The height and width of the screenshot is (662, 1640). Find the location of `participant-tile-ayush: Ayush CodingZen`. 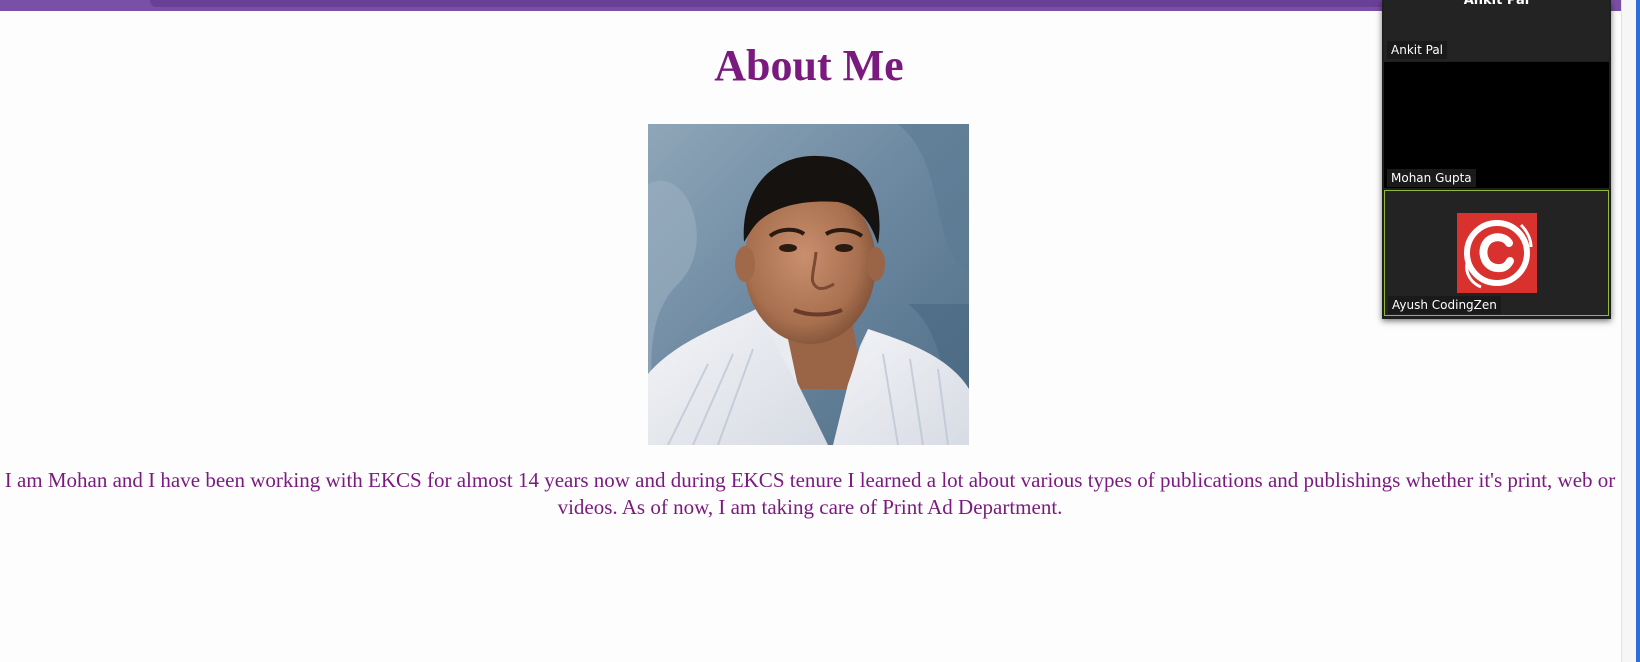

participant-tile-ayush: Ayush CodingZen is located at coordinates (1496, 253).